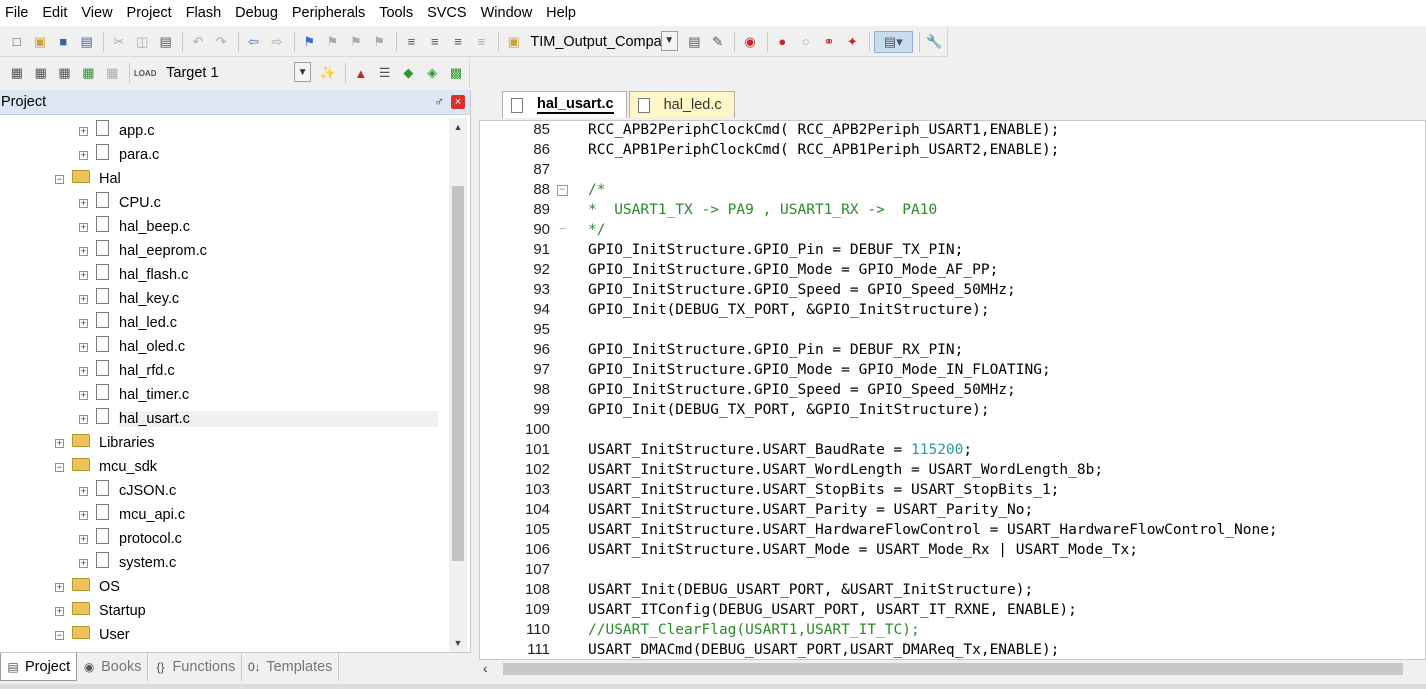  I want to click on scroll-up-icon: ▲, so click(458, 127).